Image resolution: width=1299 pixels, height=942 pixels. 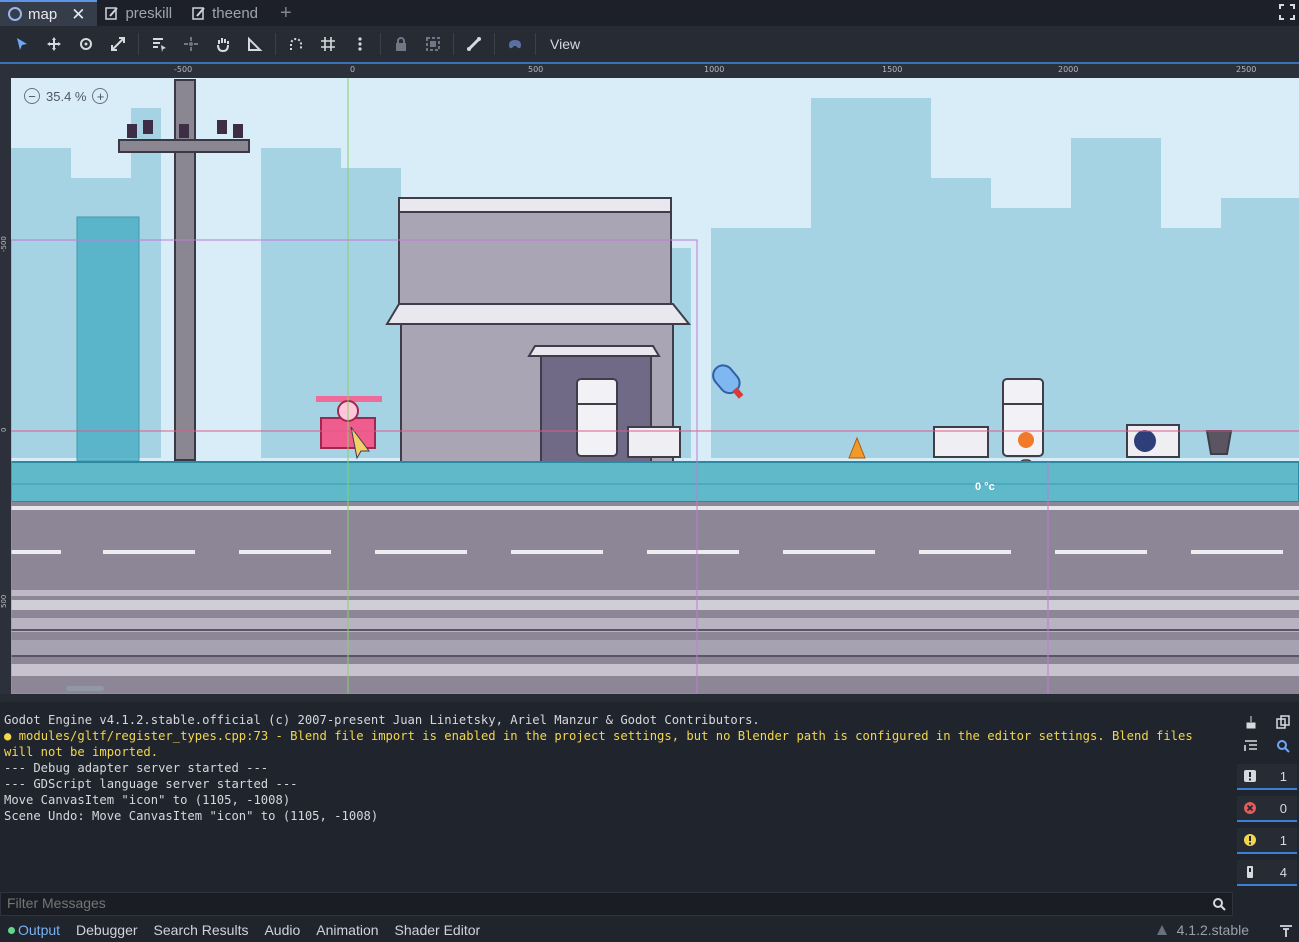 I want to click on list-select-icon, so click(x=159, y=45).